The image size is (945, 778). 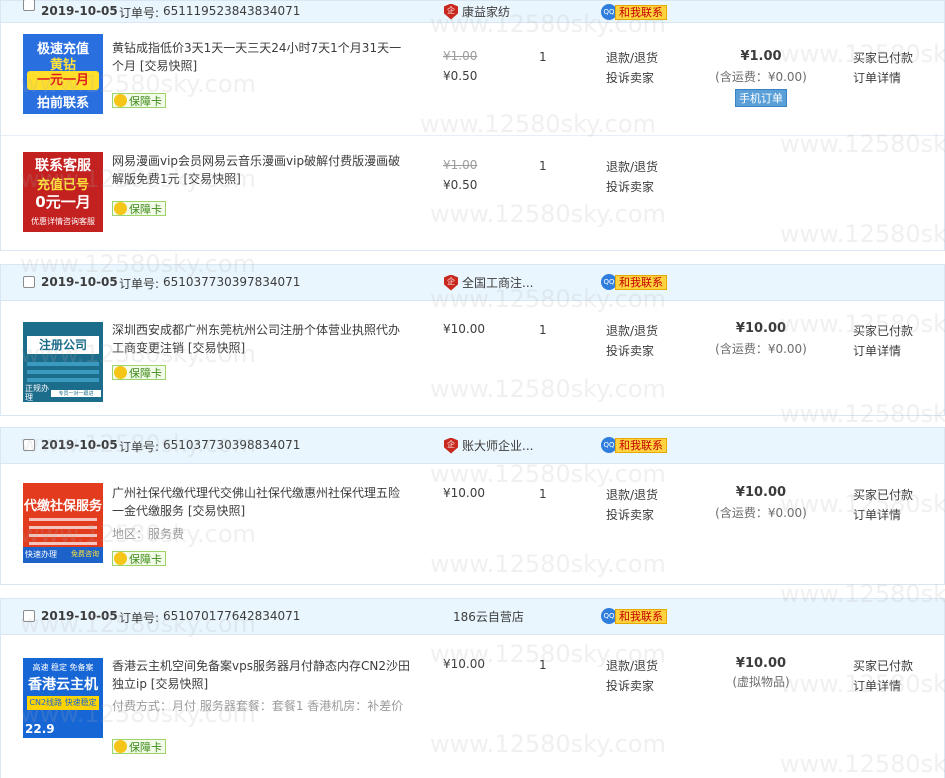 What do you see at coordinates (63, 221) in the screenshot?
I see `thumb-text: 优惠详情咨询客服` at bounding box center [63, 221].